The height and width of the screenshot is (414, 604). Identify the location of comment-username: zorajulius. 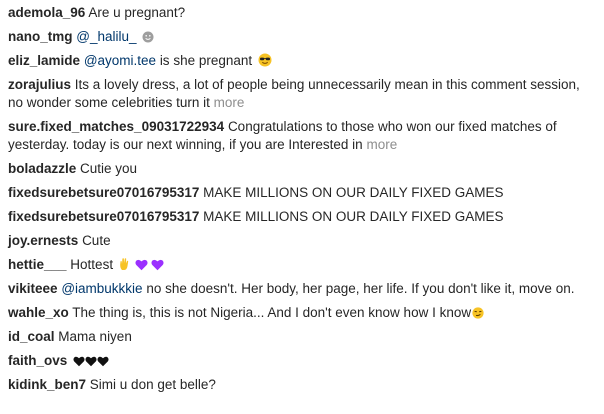
(39, 84).